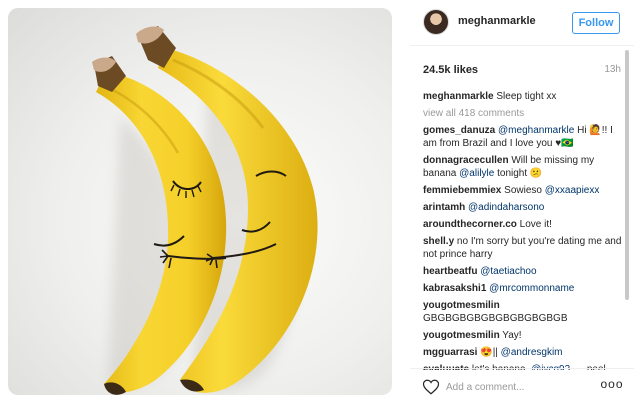 This screenshot has width=634, height=407. What do you see at coordinates (536, 130) in the screenshot?
I see `comment-mention: @meghanmarkle` at bounding box center [536, 130].